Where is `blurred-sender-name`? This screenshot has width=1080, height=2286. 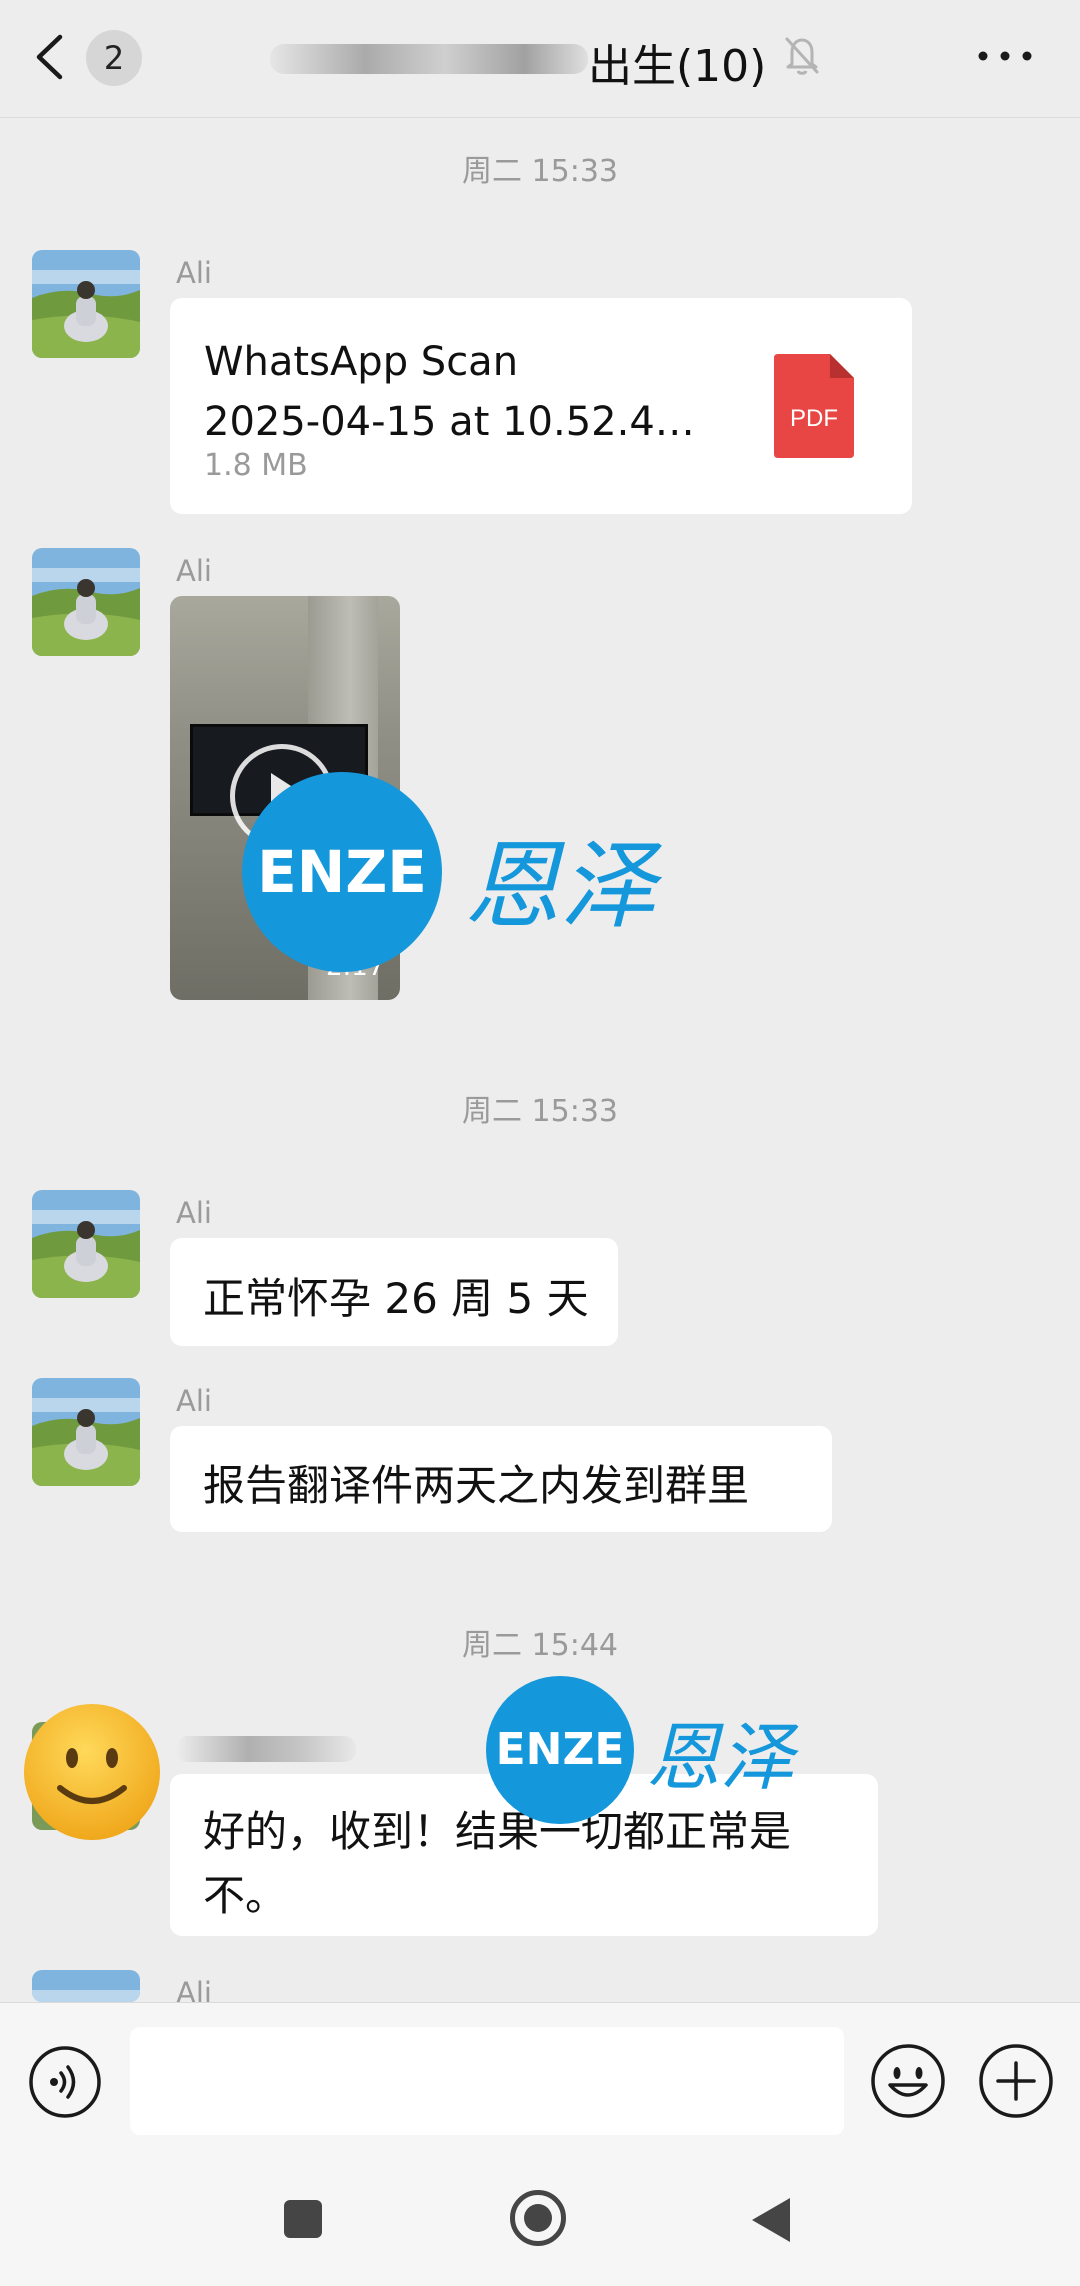 blurred-sender-name is located at coordinates (266, 1749).